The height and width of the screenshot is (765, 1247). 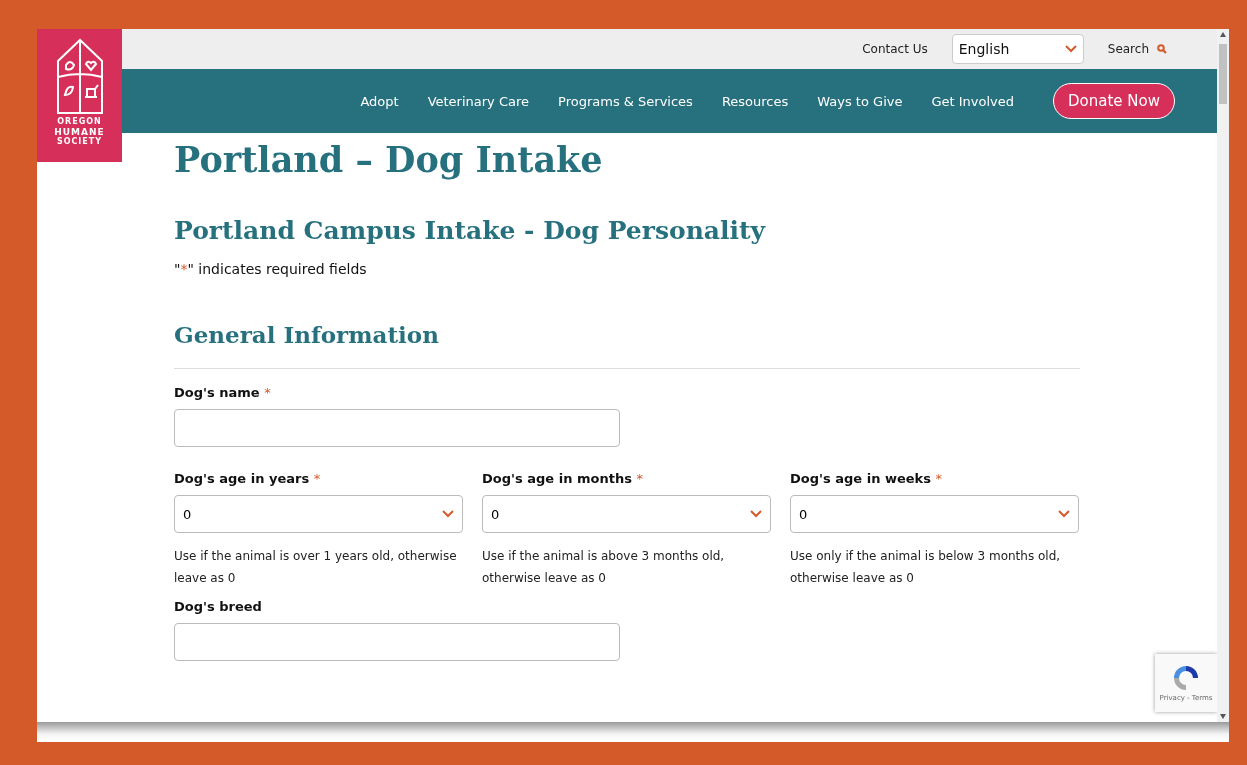 What do you see at coordinates (604, 567) in the screenshot?
I see `help-text: Use if the animal is above 3 months old, otherwise leave as 0` at bounding box center [604, 567].